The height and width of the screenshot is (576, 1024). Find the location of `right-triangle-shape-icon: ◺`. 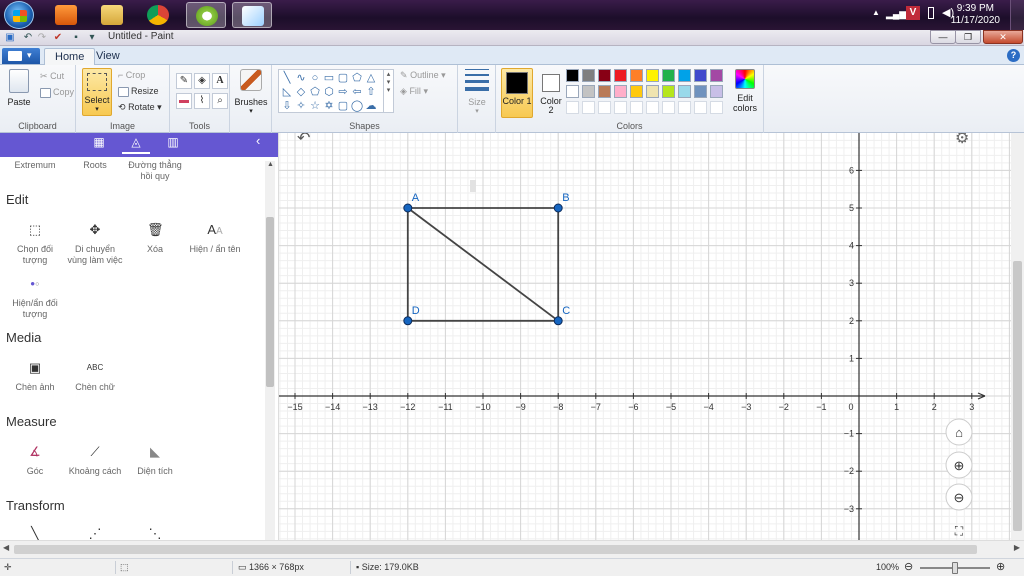

right-triangle-shape-icon: ◺ is located at coordinates (287, 92).